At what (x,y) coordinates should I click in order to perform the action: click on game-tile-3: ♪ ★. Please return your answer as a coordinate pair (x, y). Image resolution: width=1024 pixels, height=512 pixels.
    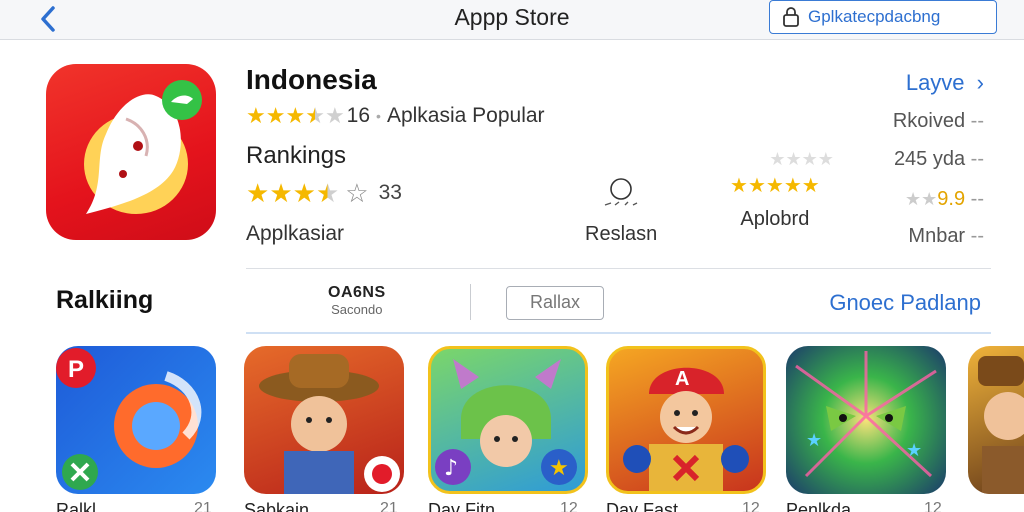
    Looking at the image, I should click on (508, 420).